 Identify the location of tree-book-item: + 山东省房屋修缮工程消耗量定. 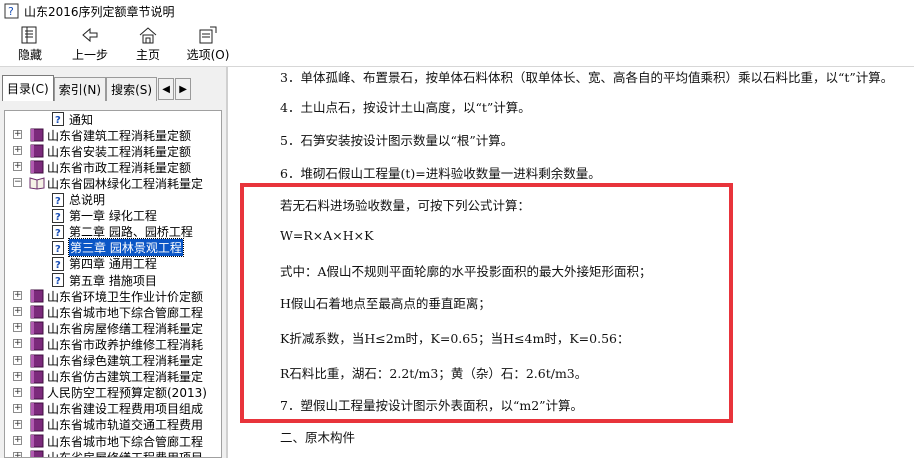
(108, 328).